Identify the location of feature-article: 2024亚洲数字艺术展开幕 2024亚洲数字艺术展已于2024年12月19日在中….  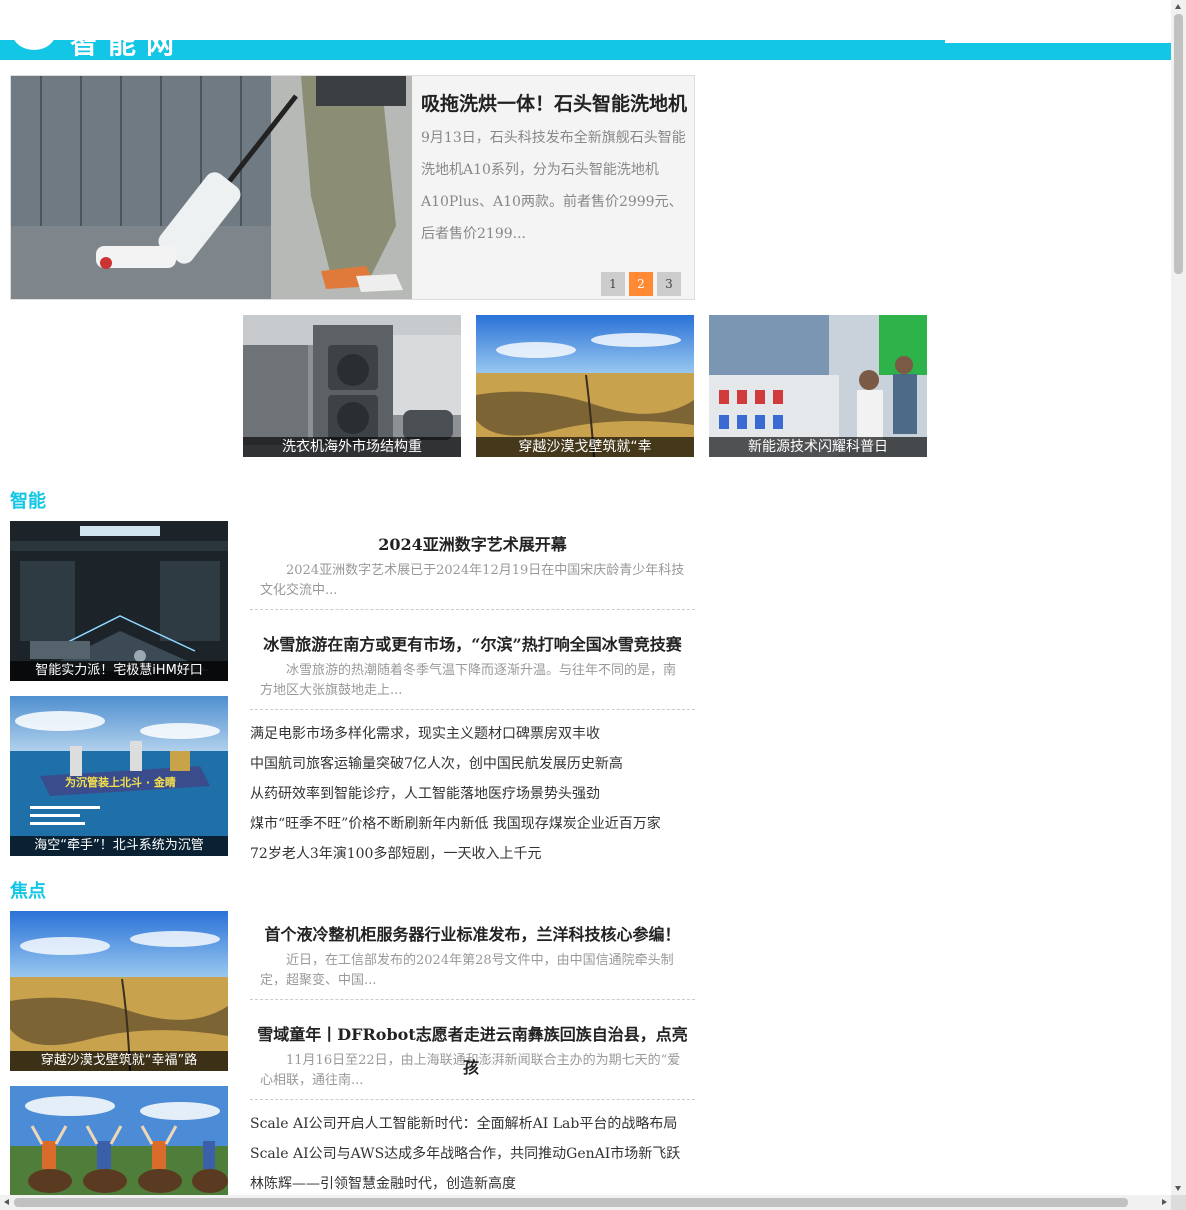
(472, 571).